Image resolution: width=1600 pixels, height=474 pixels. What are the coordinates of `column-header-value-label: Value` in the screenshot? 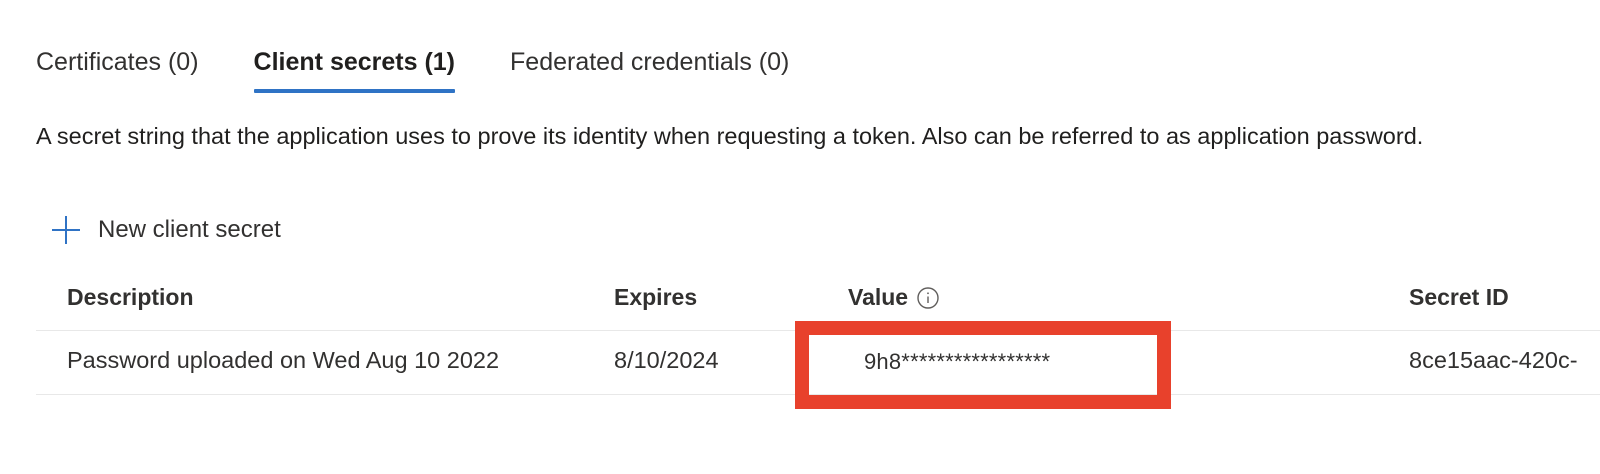 It's located at (878, 297).